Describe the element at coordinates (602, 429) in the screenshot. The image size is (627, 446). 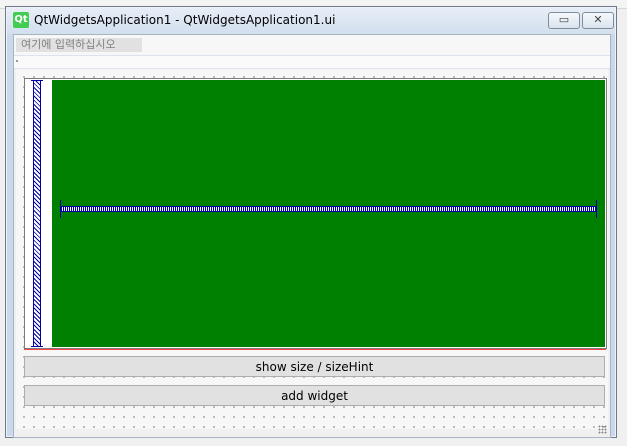
I see `resize-grip-icon` at that location.